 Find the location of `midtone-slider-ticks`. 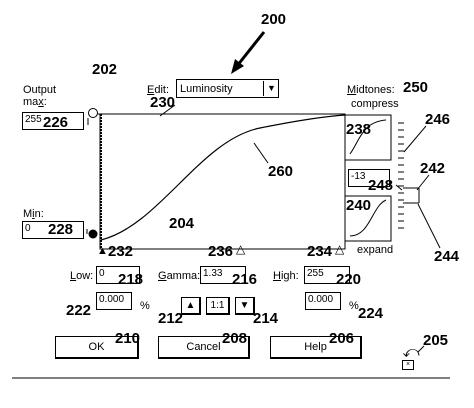

midtone-slider-ticks is located at coordinates (401, 175).